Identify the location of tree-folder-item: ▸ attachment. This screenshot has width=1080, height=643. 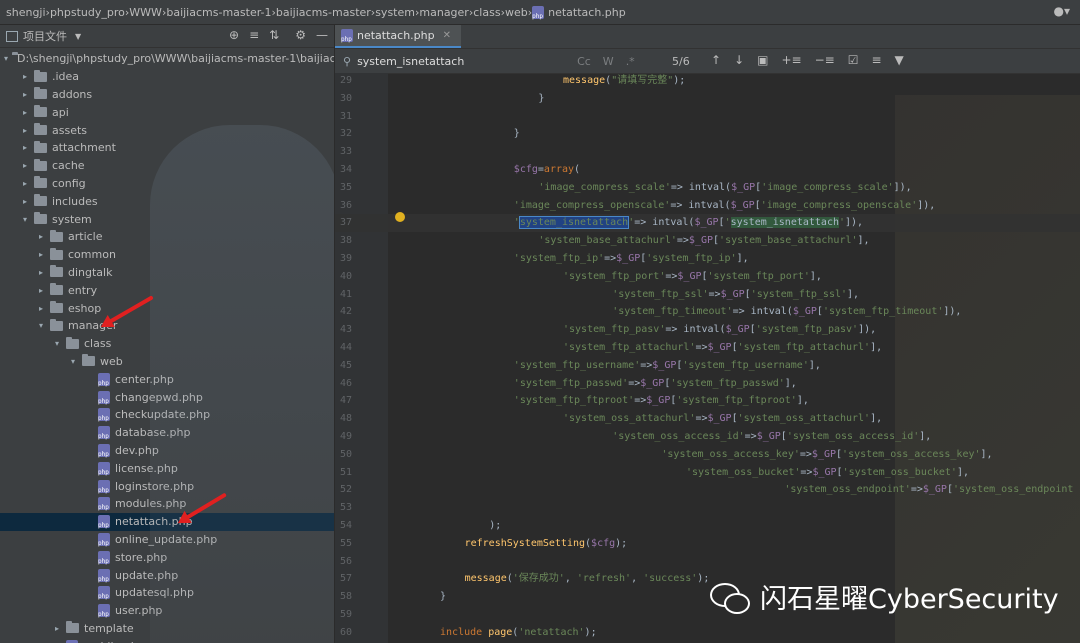
(167, 148).